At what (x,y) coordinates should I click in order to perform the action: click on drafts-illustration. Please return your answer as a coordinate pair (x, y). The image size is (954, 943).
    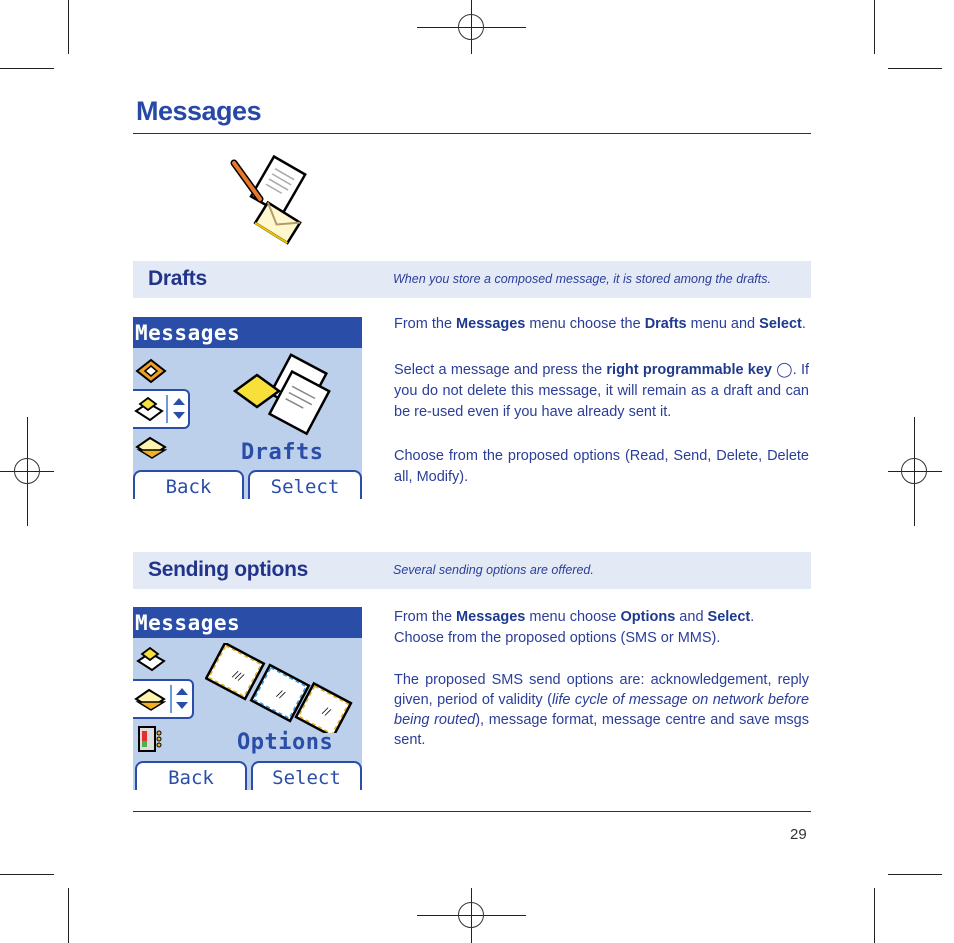
    Looking at the image, I should click on (282, 394).